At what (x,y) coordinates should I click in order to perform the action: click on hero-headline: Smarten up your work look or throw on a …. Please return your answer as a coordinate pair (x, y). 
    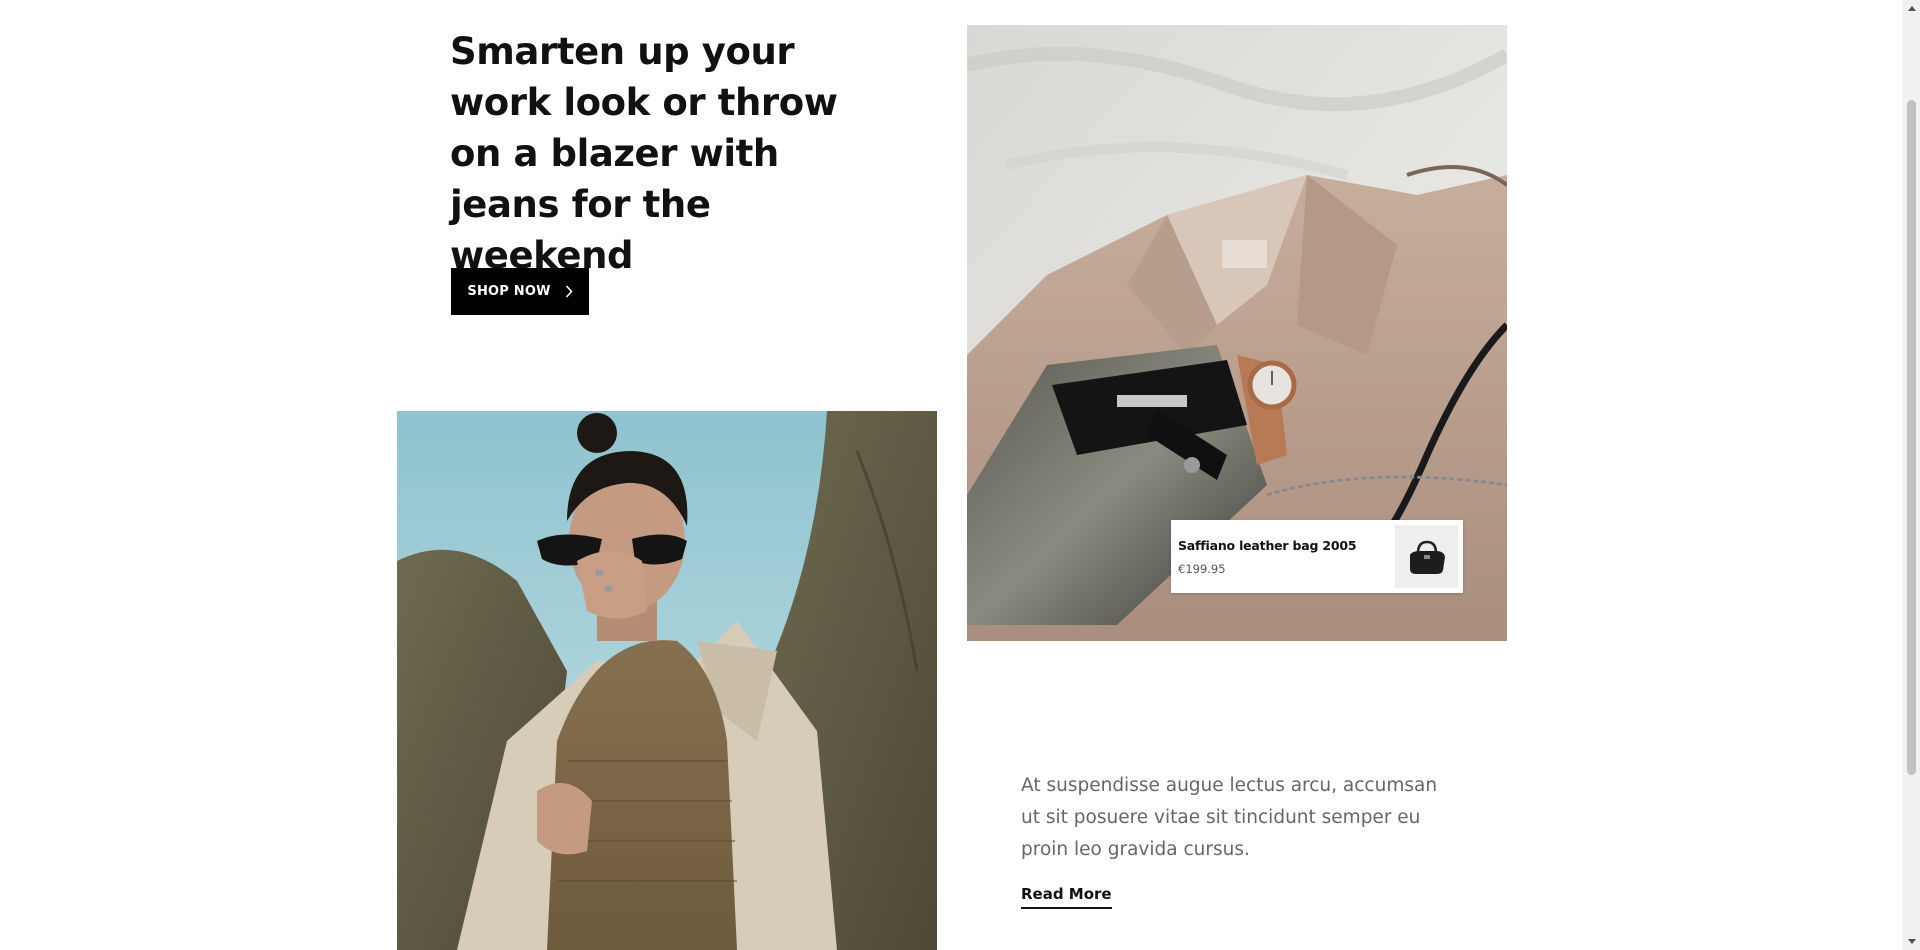
    Looking at the image, I should click on (644, 153).